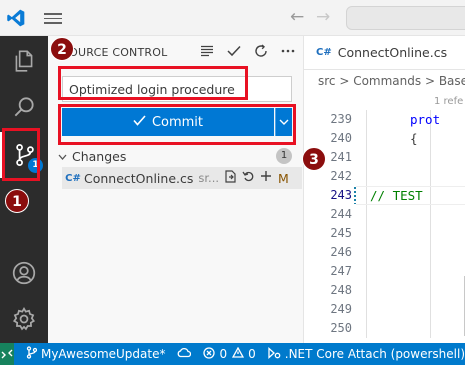 Image resolution: width=465 pixels, height=365 pixels. Describe the element at coordinates (62, 49) in the screenshot. I see `callout-number-2: 2` at that location.